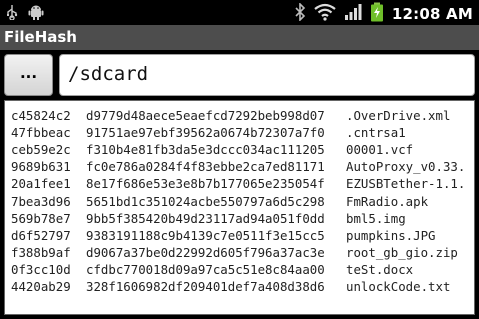 The image size is (479, 319). Describe the element at coordinates (41, 218) in the screenshot. I see `crc-value: 569b78e7` at that location.